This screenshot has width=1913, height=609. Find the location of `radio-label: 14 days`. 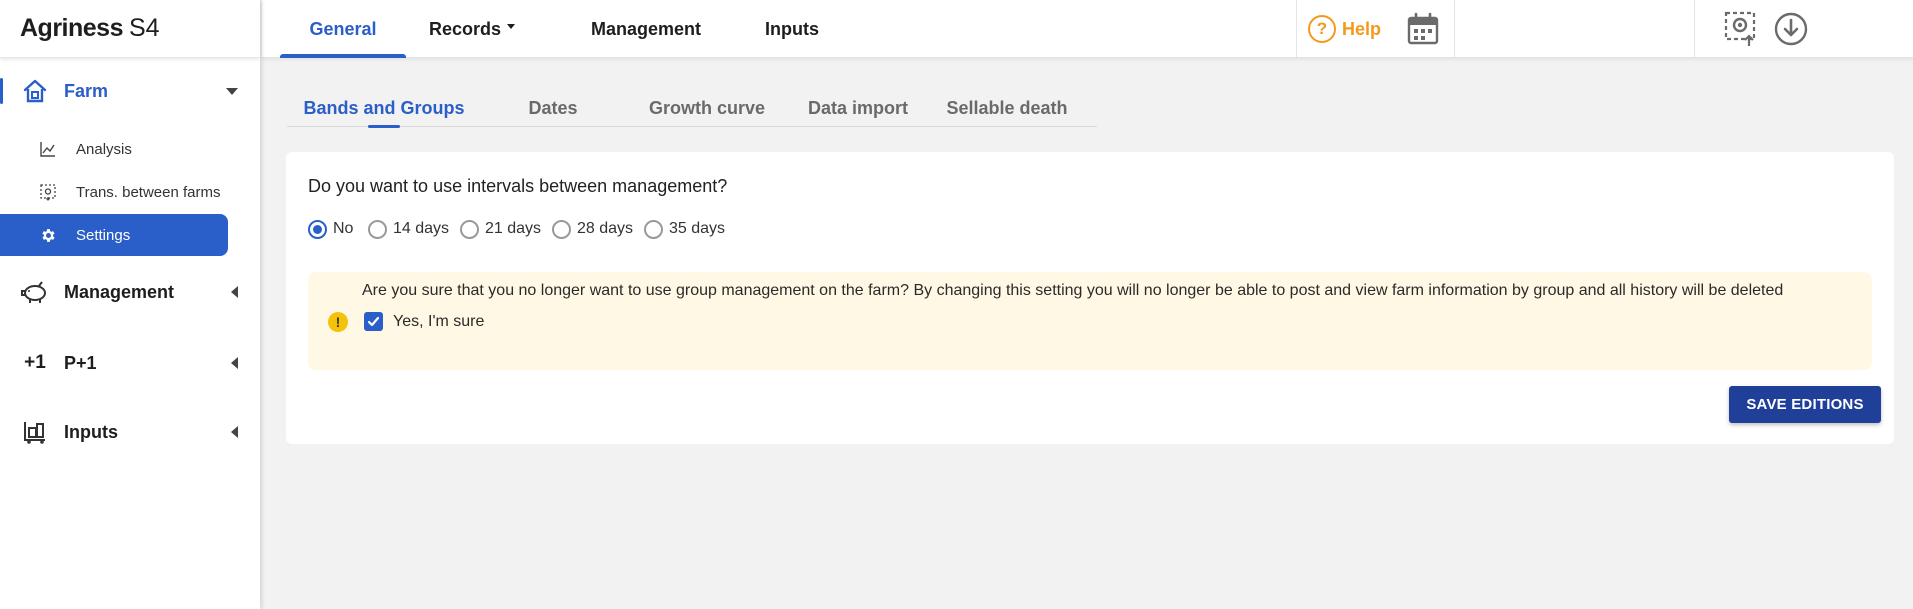

radio-label: 14 days is located at coordinates (421, 228).